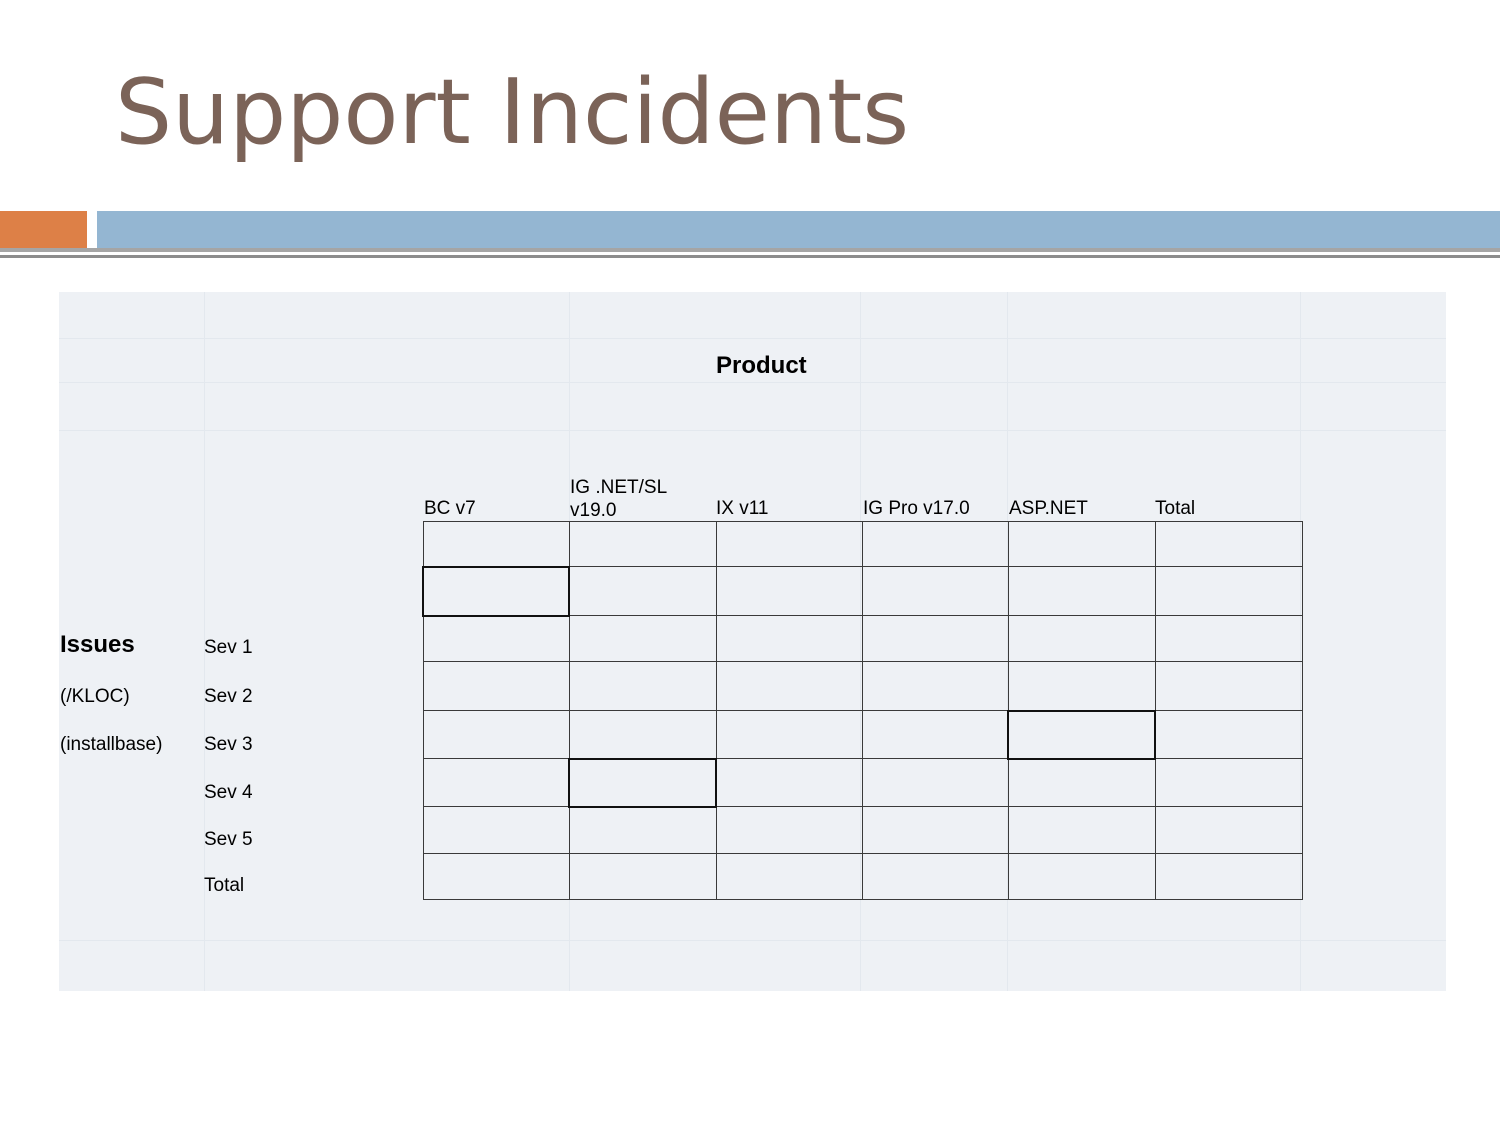 This screenshot has height=1125, width=1500. I want to click on column-header: BC v7, so click(450, 508).